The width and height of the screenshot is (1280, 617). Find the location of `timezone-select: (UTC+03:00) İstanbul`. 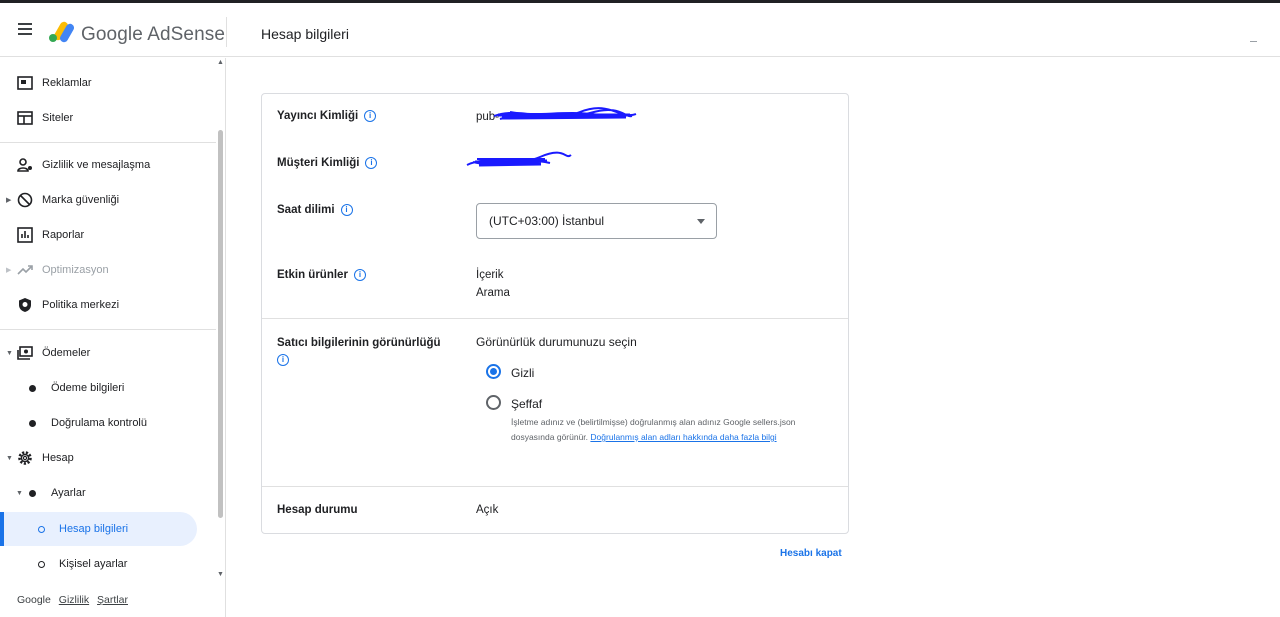

timezone-select: (UTC+03:00) İstanbul is located at coordinates (596, 221).